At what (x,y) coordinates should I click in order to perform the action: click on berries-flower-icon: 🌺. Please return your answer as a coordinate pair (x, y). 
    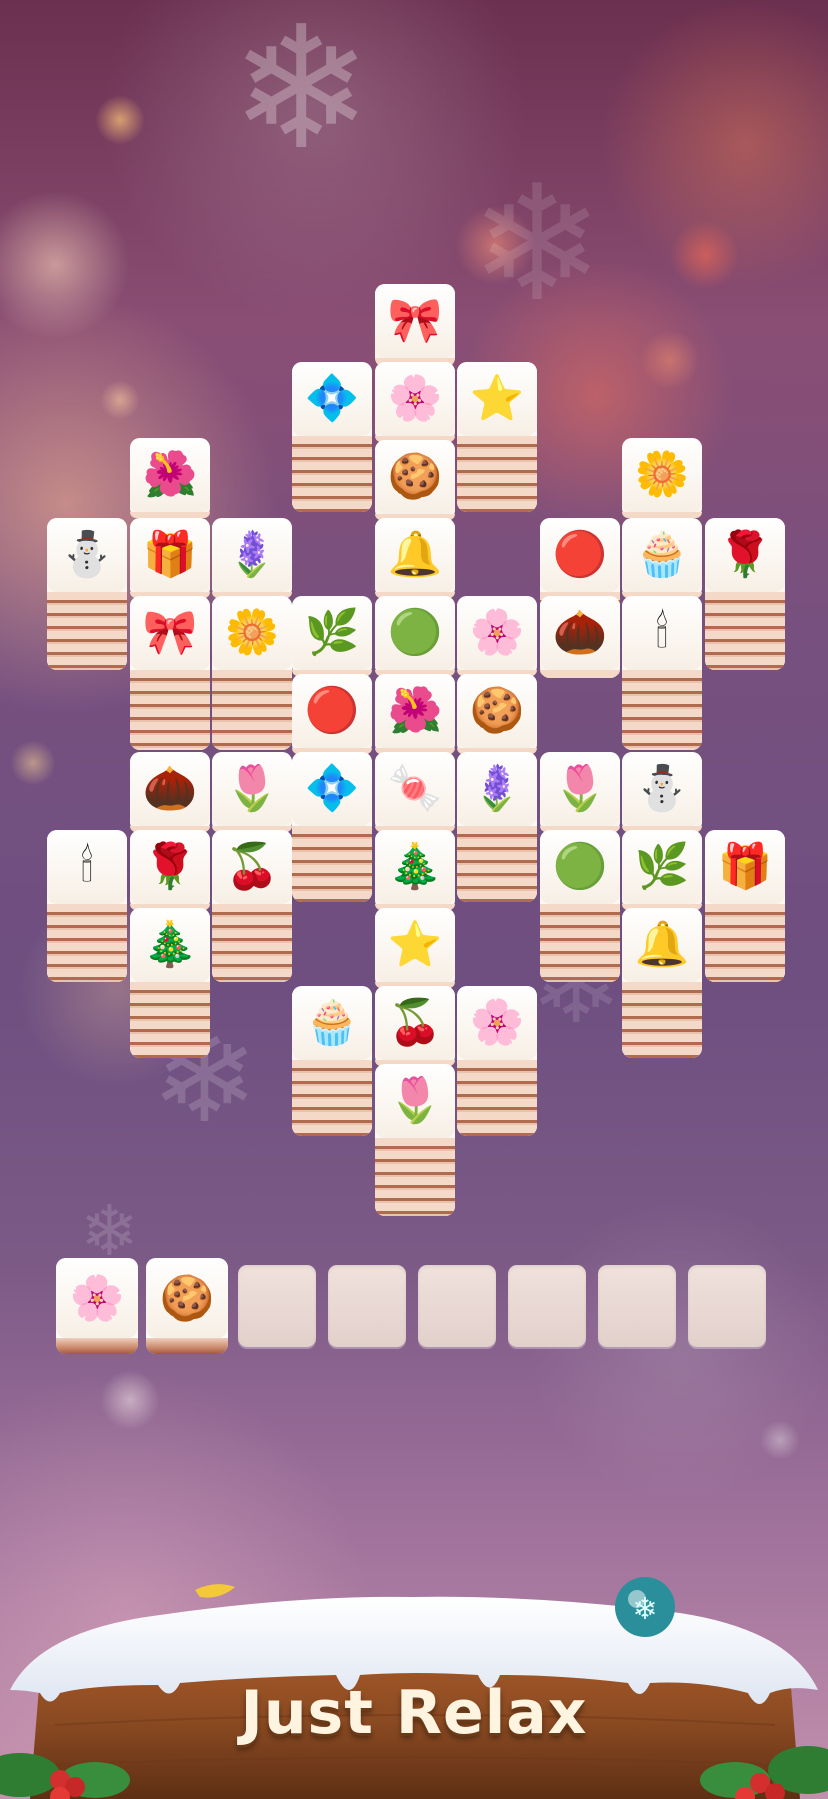
    Looking at the image, I should click on (415, 711).